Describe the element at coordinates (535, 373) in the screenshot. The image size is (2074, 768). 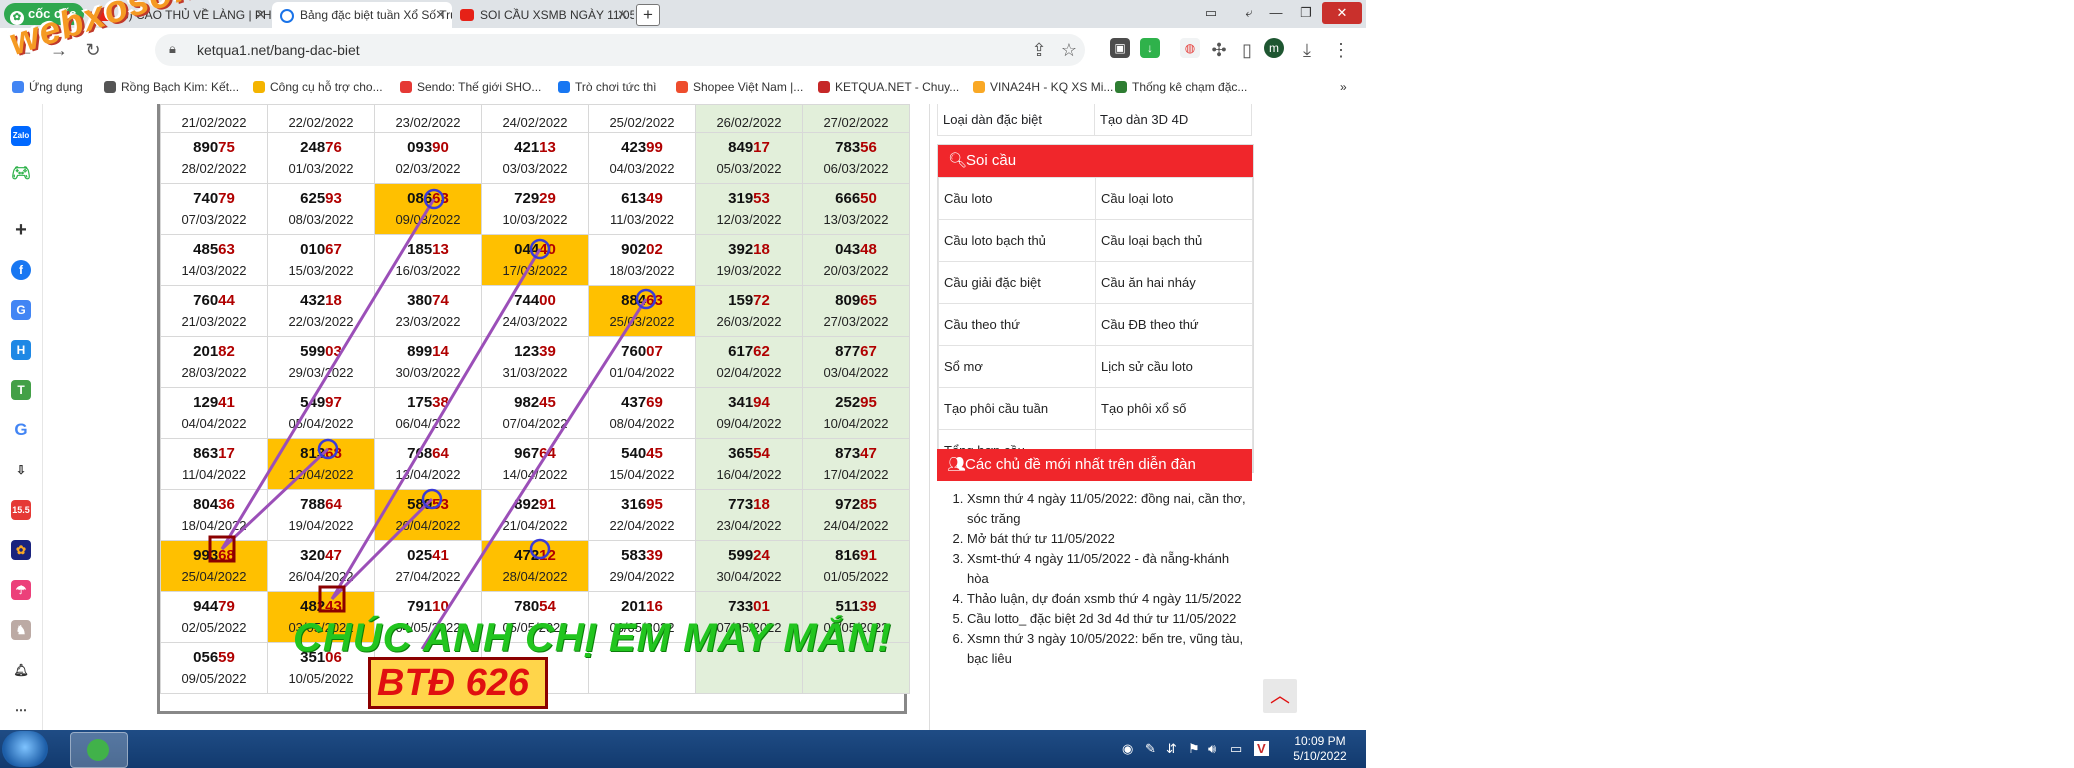
I see `result-date: 31/03/2022` at that location.